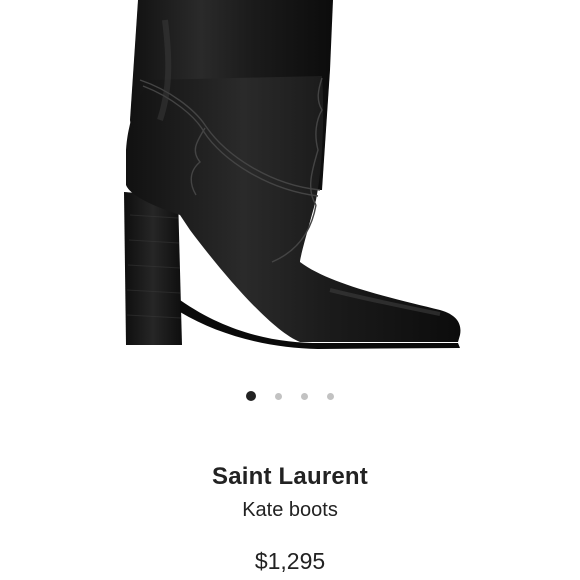 The height and width of the screenshot is (580, 580). What do you see at coordinates (290, 510) in the screenshot?
I see `product-name: Kate boots` at bounding box center [290, 510].